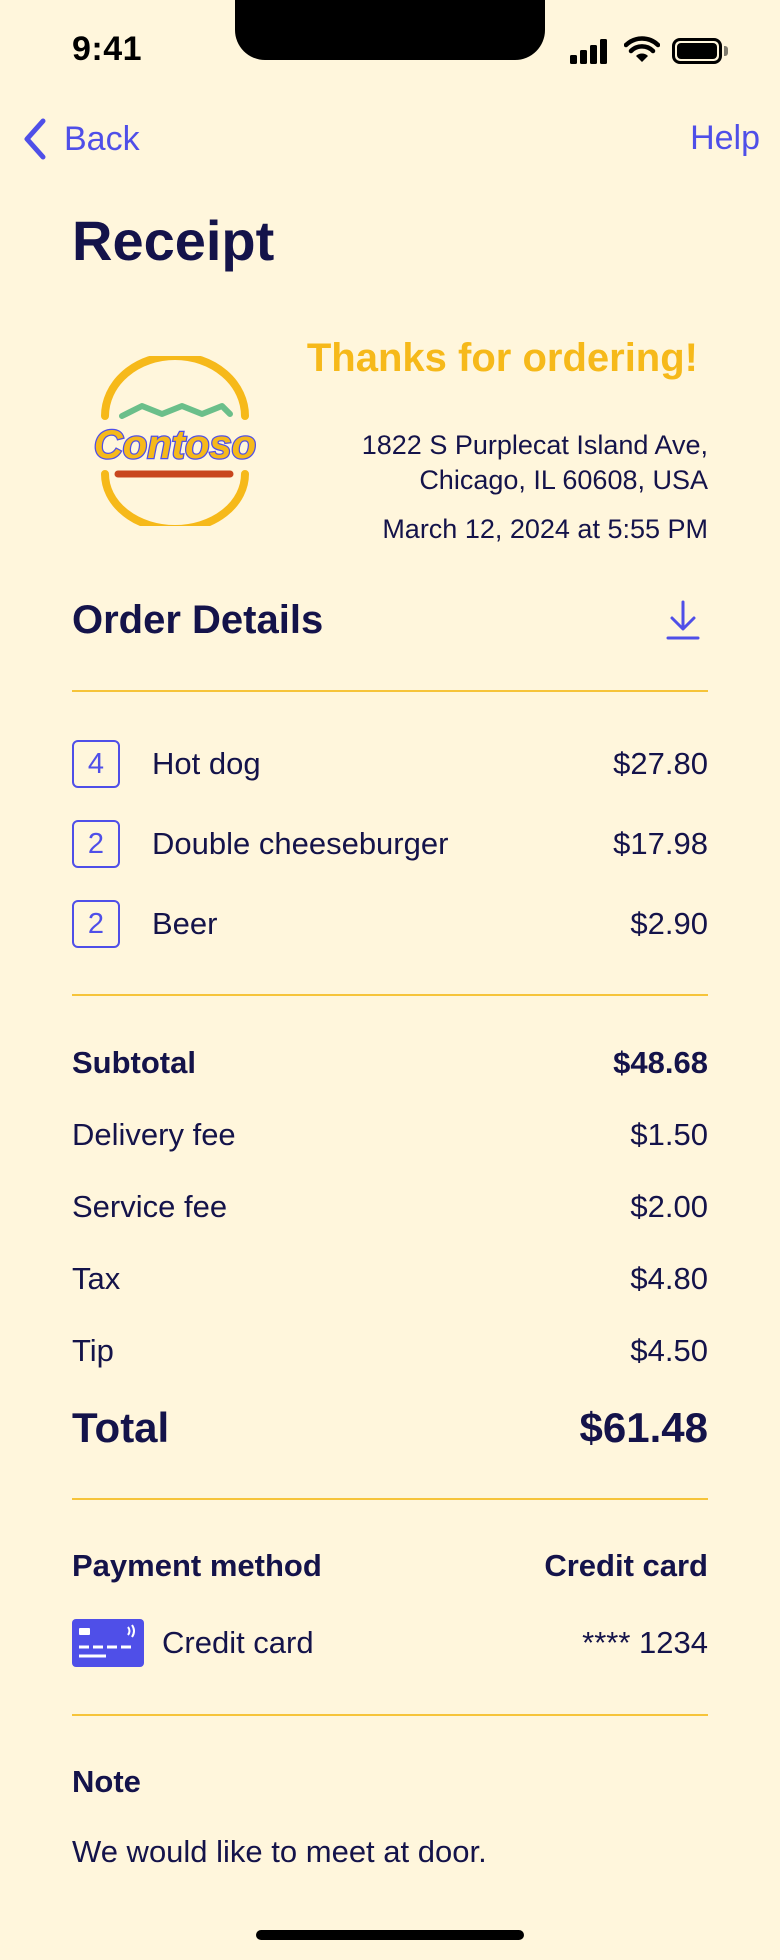 The height and width of the screenshot is (1960, 780). I want to click on status-time: 9:41, so click(107, 49).